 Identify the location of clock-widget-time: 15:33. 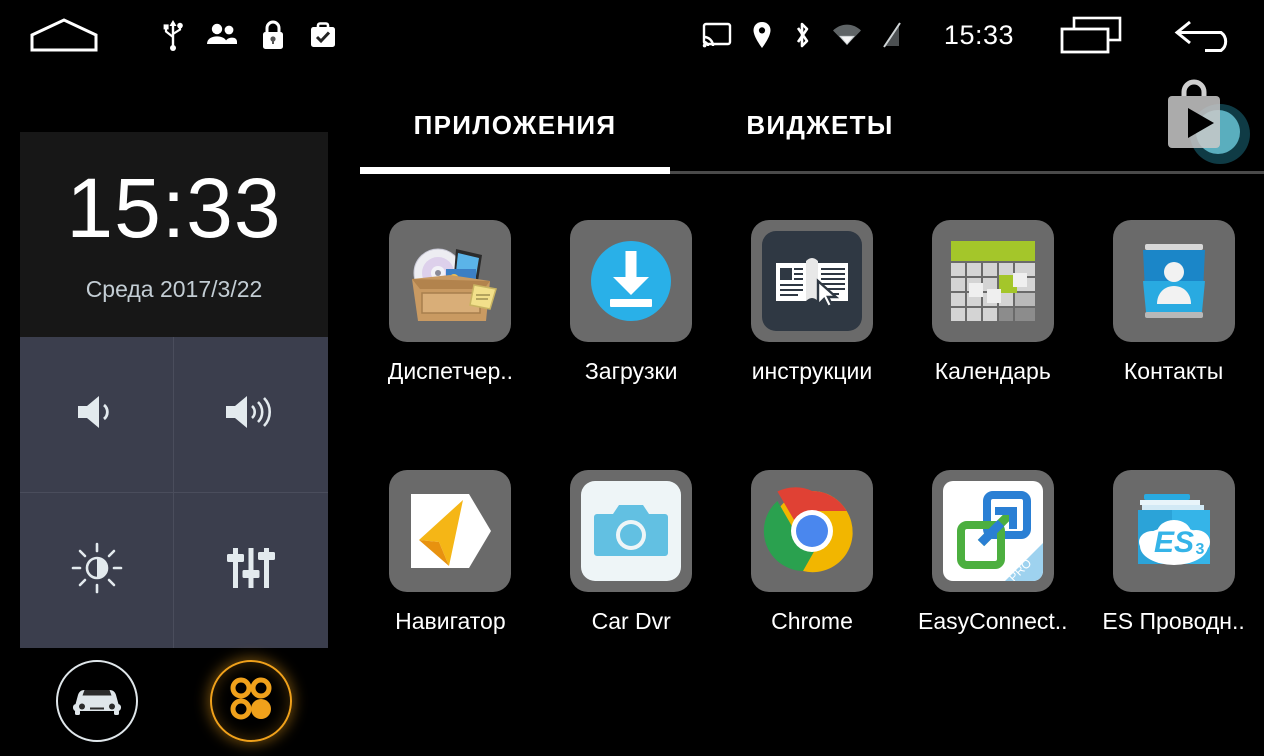
(174, 208).